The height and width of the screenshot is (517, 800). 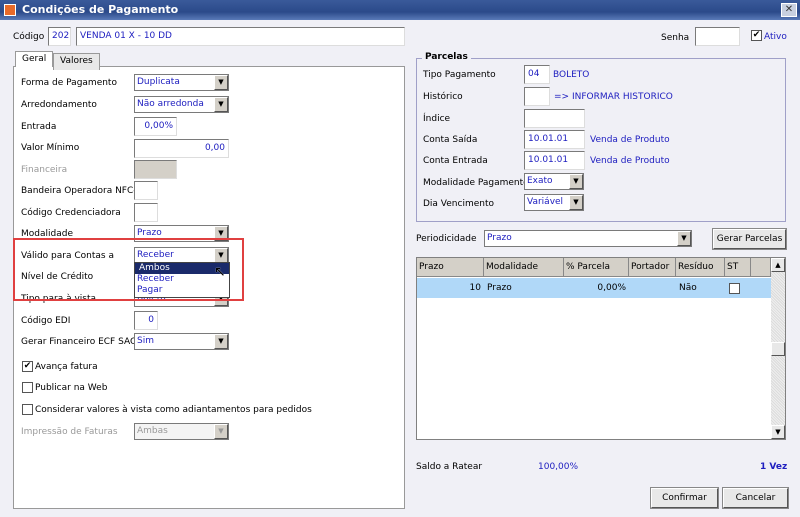 I want to click on arredondamento-label: Arredondamento, so click(x=59, y=105).